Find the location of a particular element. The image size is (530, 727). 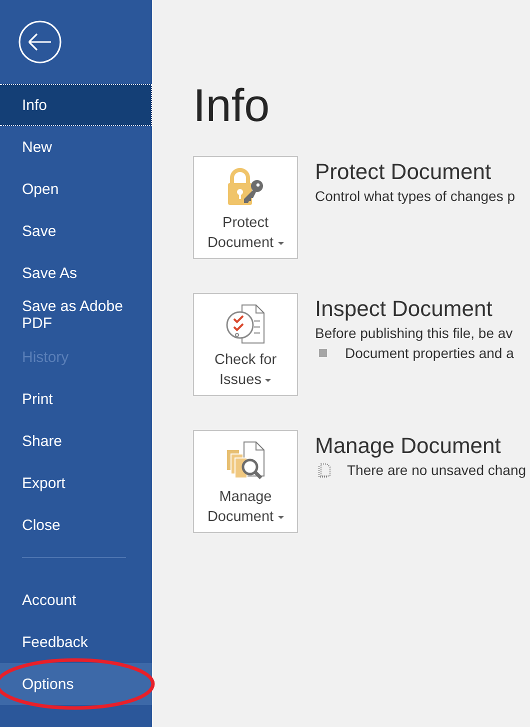

menu-item: Save As is located at coordinates (76, 273).